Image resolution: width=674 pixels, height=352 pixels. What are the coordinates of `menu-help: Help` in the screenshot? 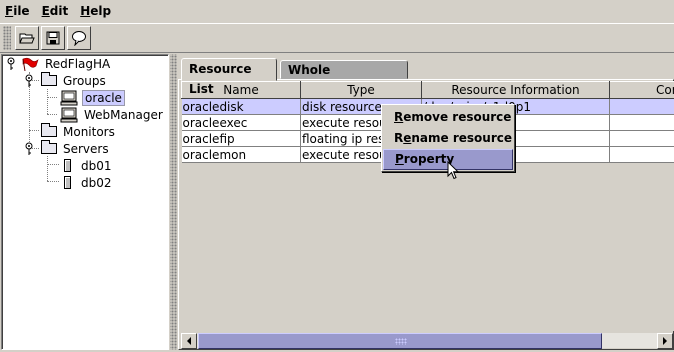 It's located at (95, 11).